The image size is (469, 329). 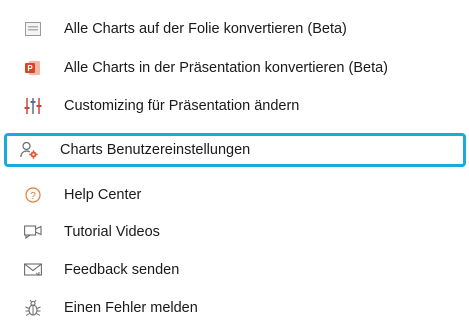 I want to click on user-settings-icon, so click(x=29, y=150).